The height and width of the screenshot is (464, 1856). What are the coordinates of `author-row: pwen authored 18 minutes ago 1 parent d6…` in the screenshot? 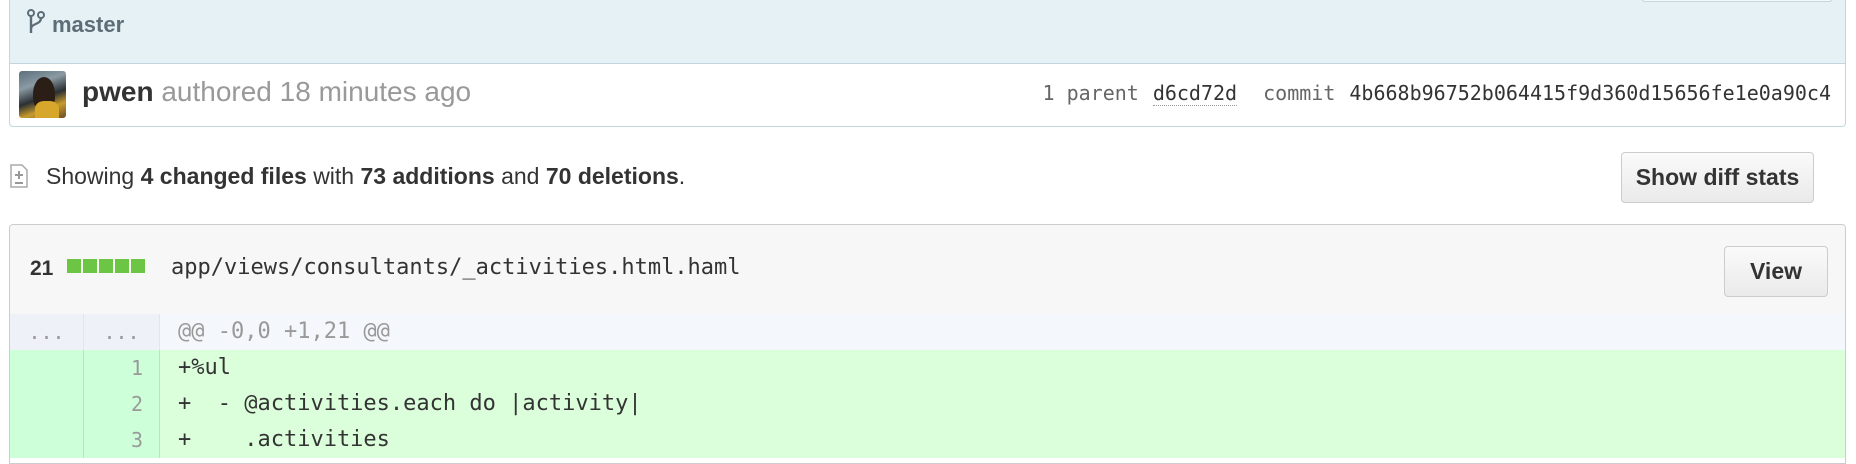 It's located at (927, 94).